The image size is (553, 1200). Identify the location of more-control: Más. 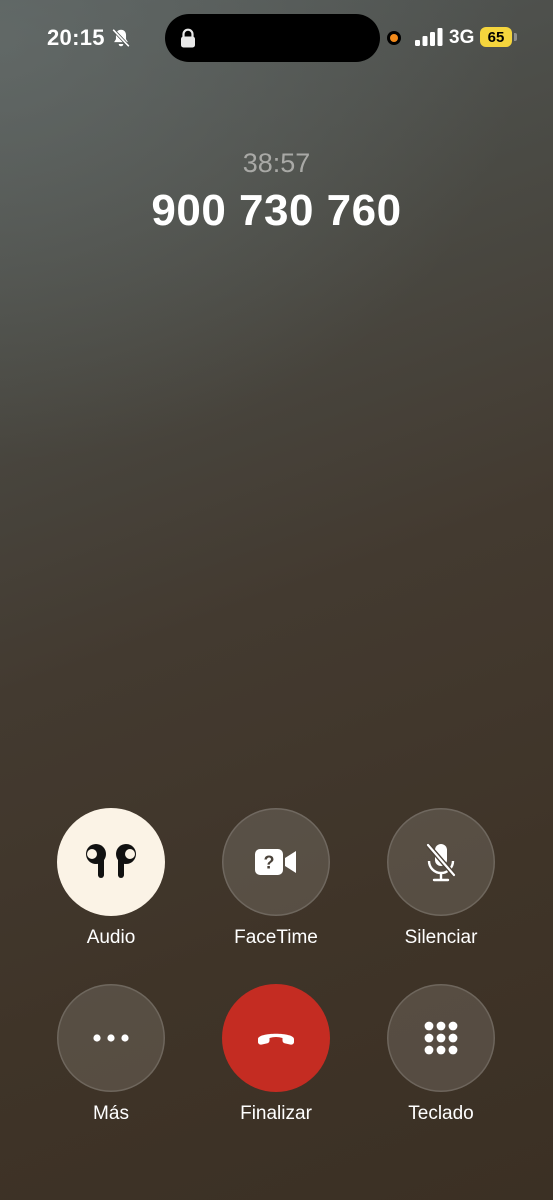
(111, 1054).